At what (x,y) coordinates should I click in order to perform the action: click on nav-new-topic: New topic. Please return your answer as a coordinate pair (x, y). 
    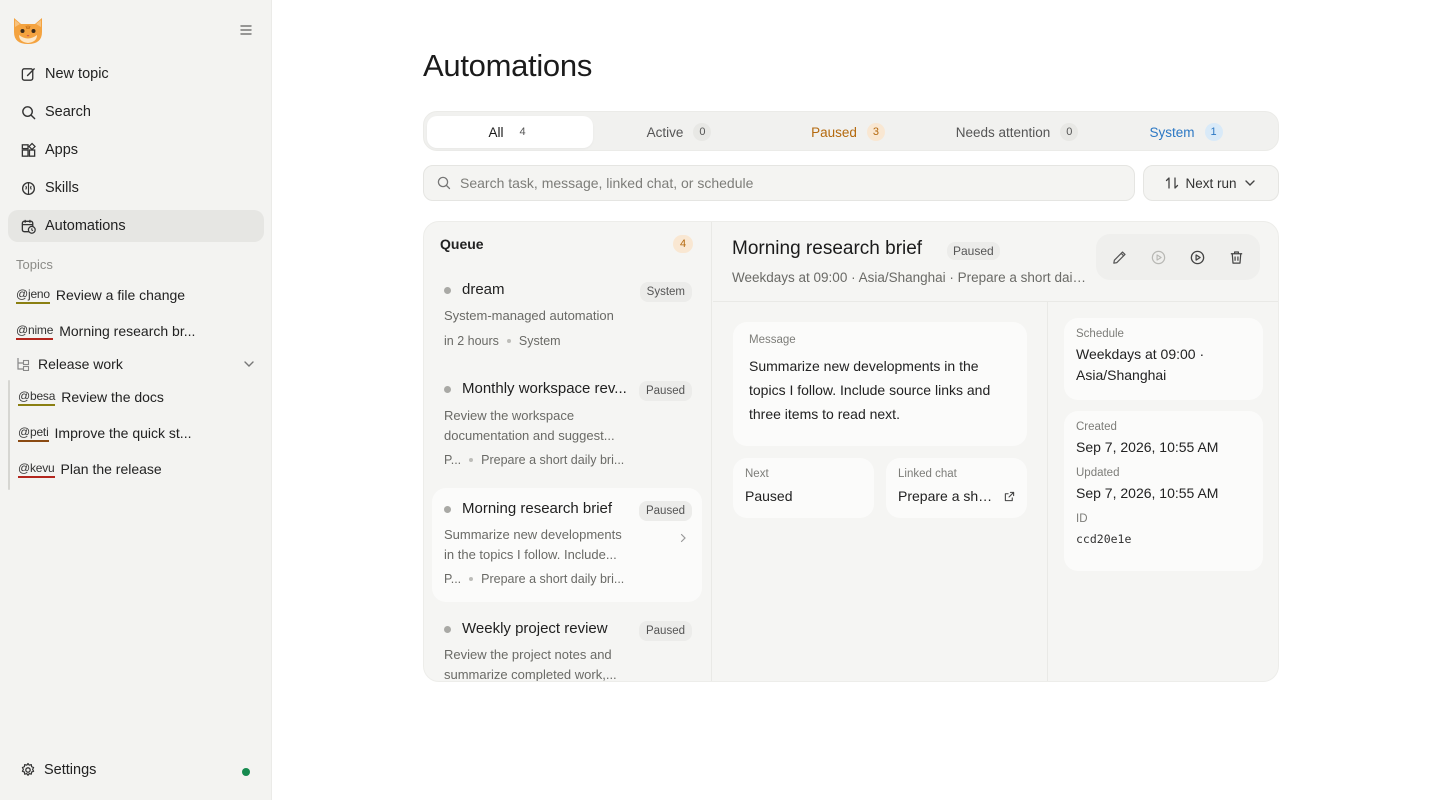
    Looking at the image, I should click on (136, 74).